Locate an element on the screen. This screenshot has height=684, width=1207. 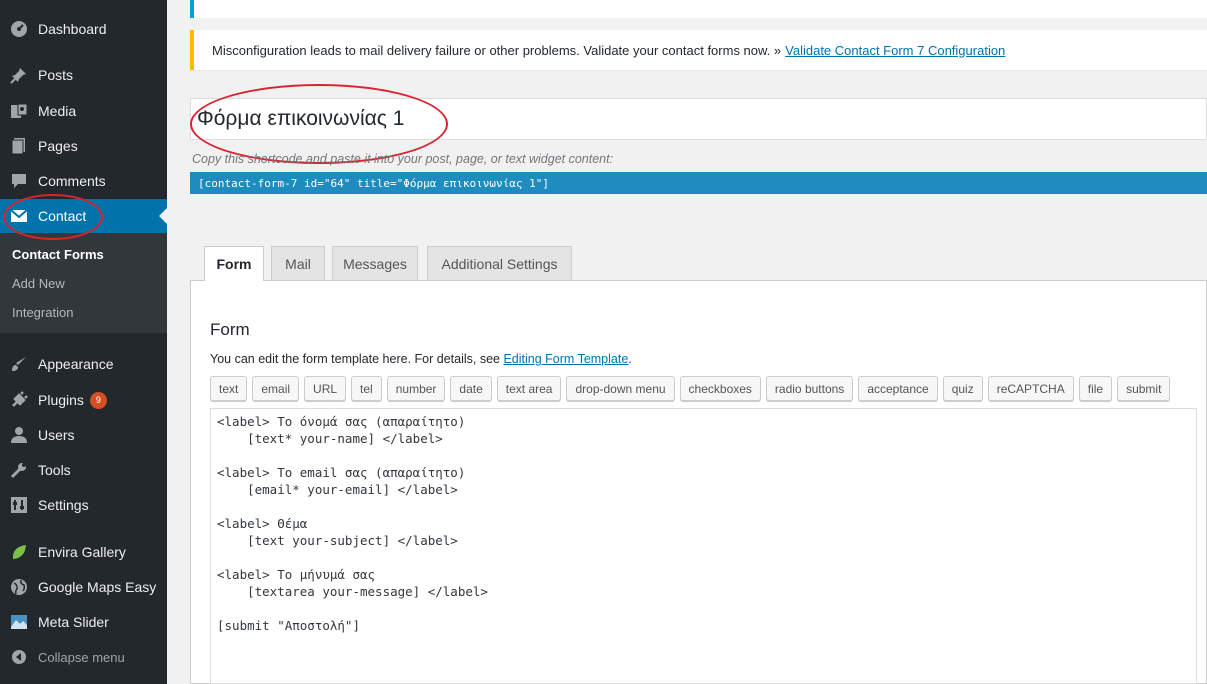
collapse-menu-button: Collapse menu is located at coordinates (83, 657).